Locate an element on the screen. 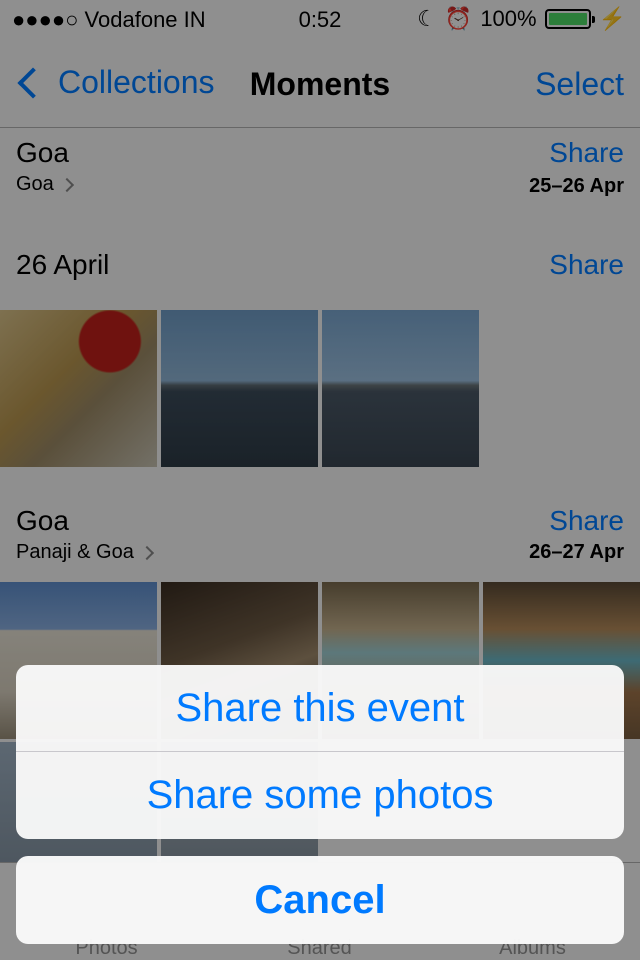 This screenshot has height=960, width=640. share-this-event-button: Share this event is located at coordinates (320, 708).